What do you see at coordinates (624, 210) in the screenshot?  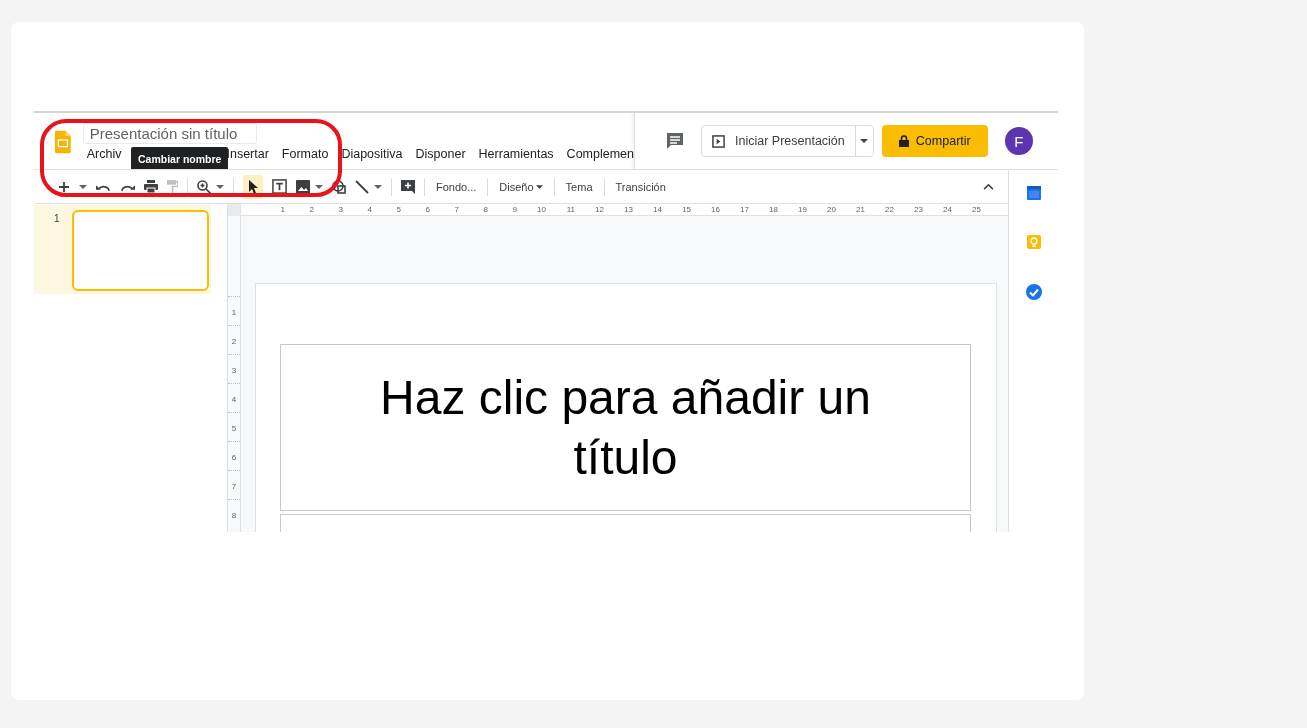 I see `horizontal-ruler: 1 2 3 4 5 6 7 8 9 10 11 12 13 14 15 16 17 18 19 20 21 22 23 24 25` at bounding box center [624, 210].